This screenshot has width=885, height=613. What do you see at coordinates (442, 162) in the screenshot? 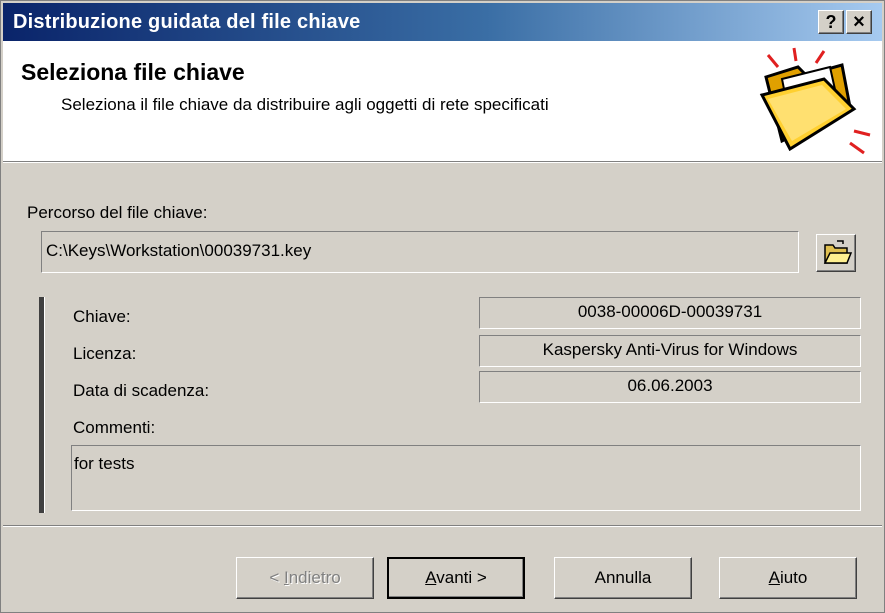
I see `header-separator` at bounding box center [442, 162].